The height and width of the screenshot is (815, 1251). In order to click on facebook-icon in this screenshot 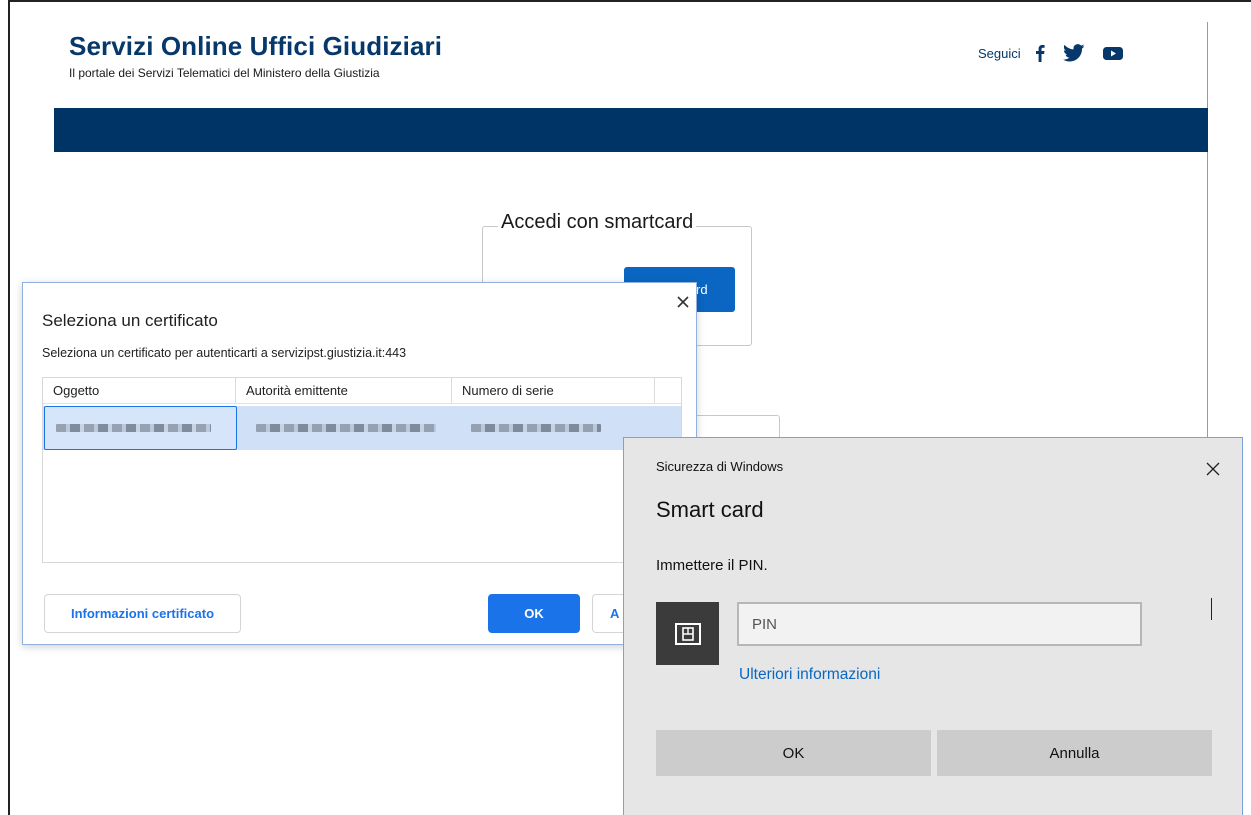, I will do `click(1040, 53)`.